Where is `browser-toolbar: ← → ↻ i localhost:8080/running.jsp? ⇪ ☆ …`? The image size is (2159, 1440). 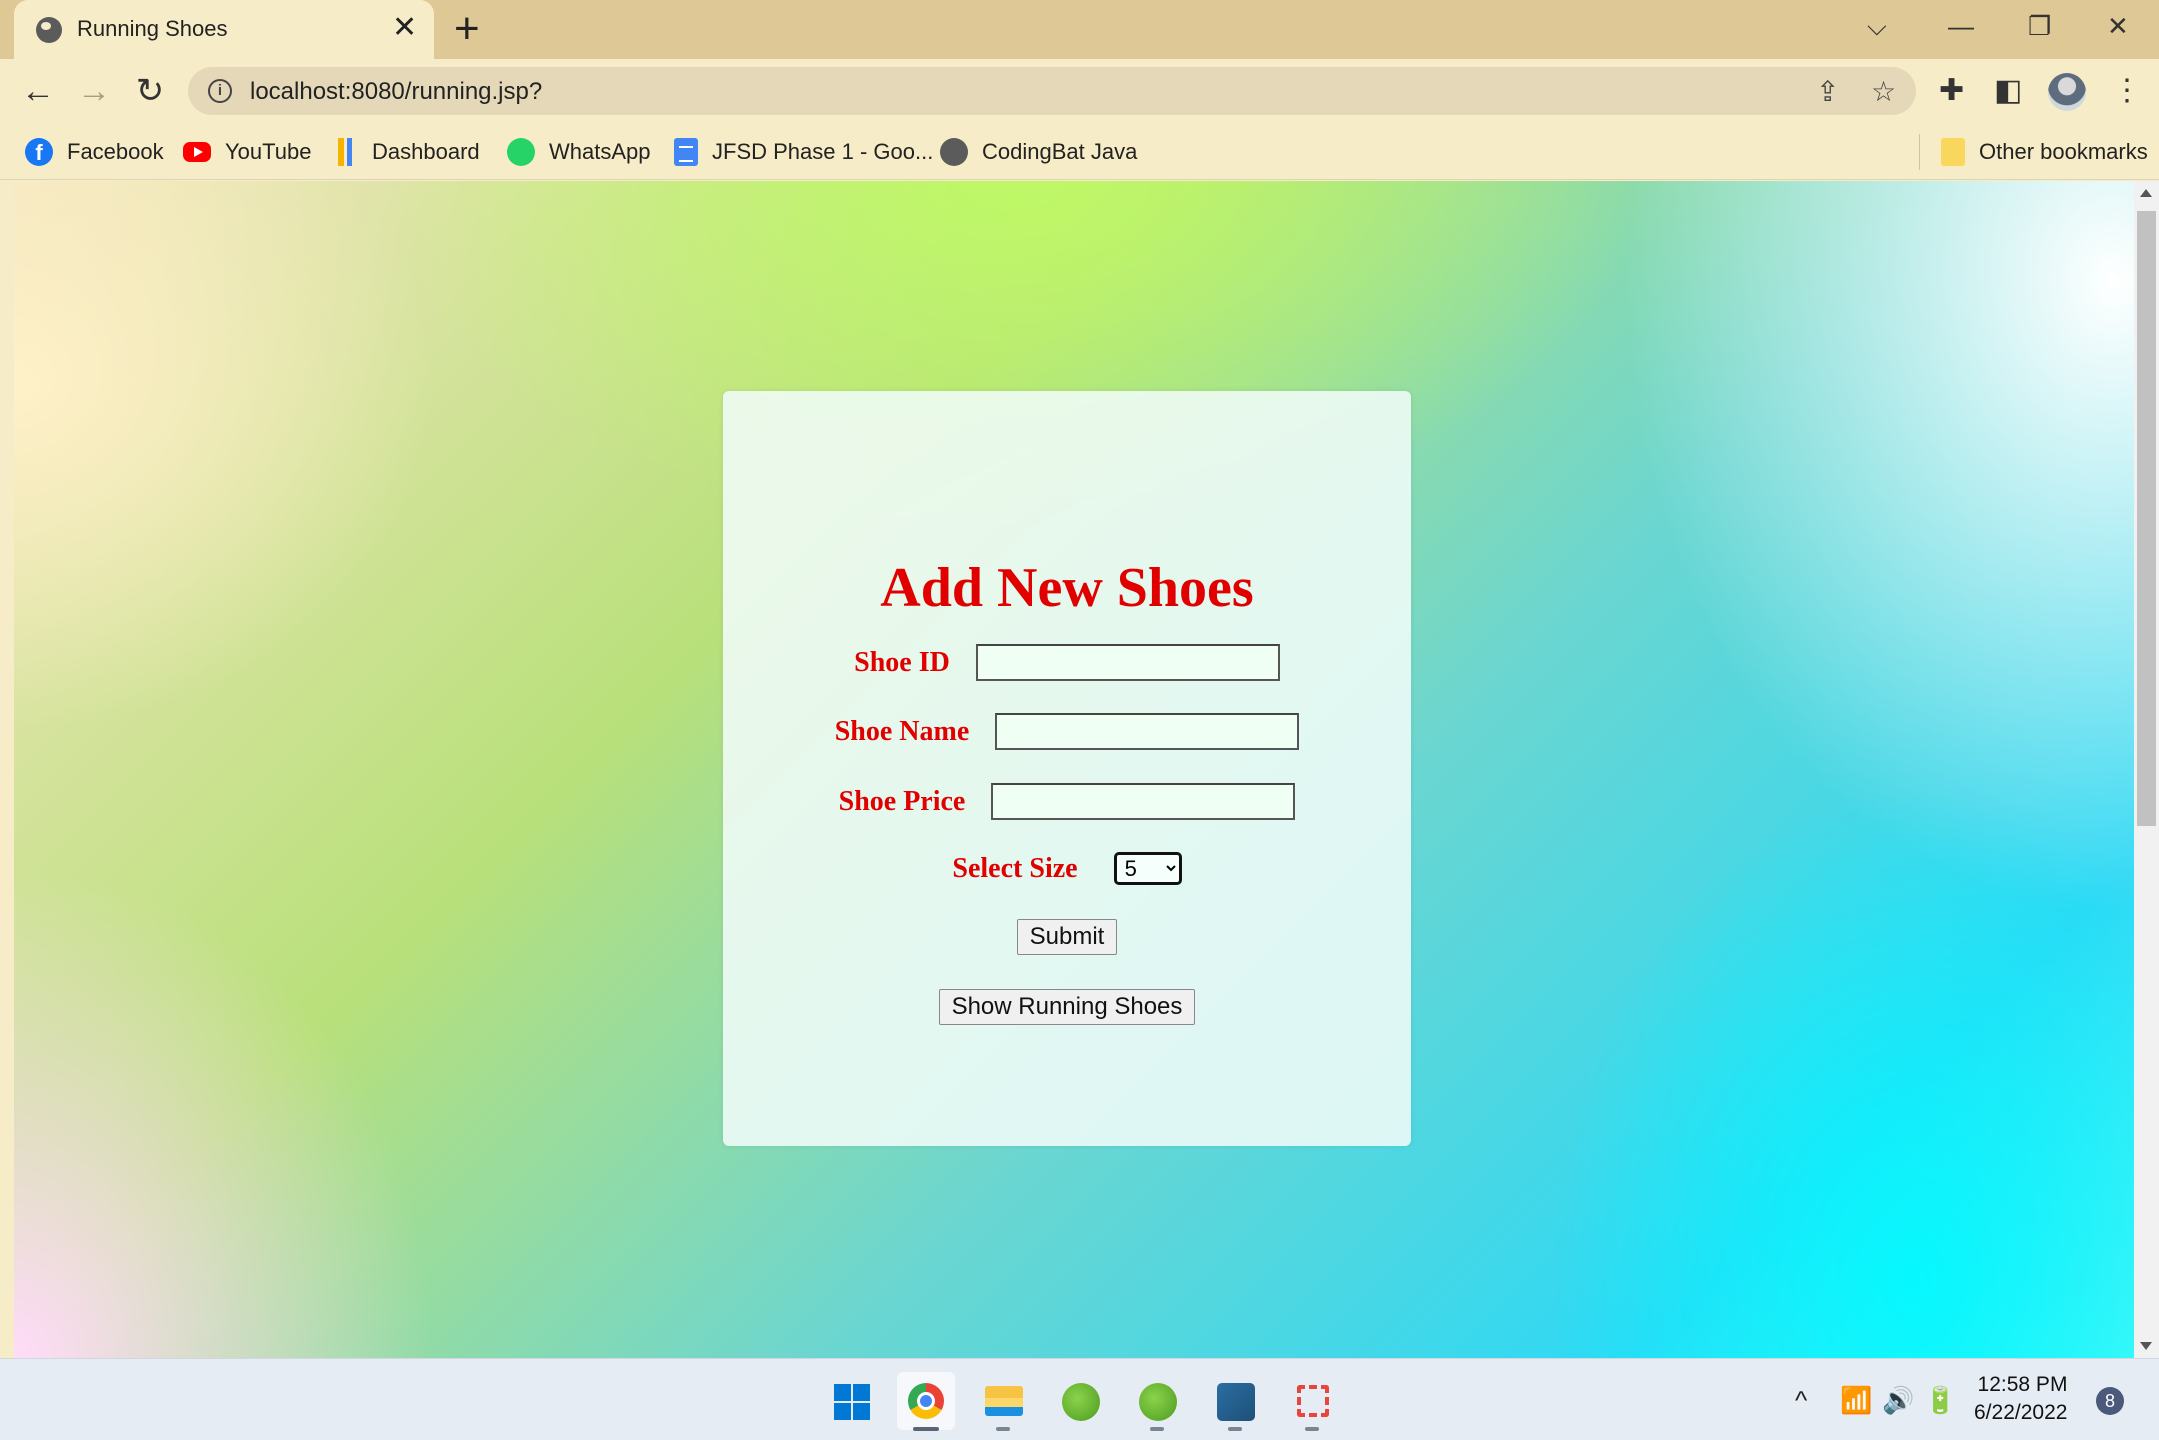 browser-toolbar: ← → ↻ i localhost:8080/running.jsp? ⇪ ☆ … is located at coordinates (1079, 91).